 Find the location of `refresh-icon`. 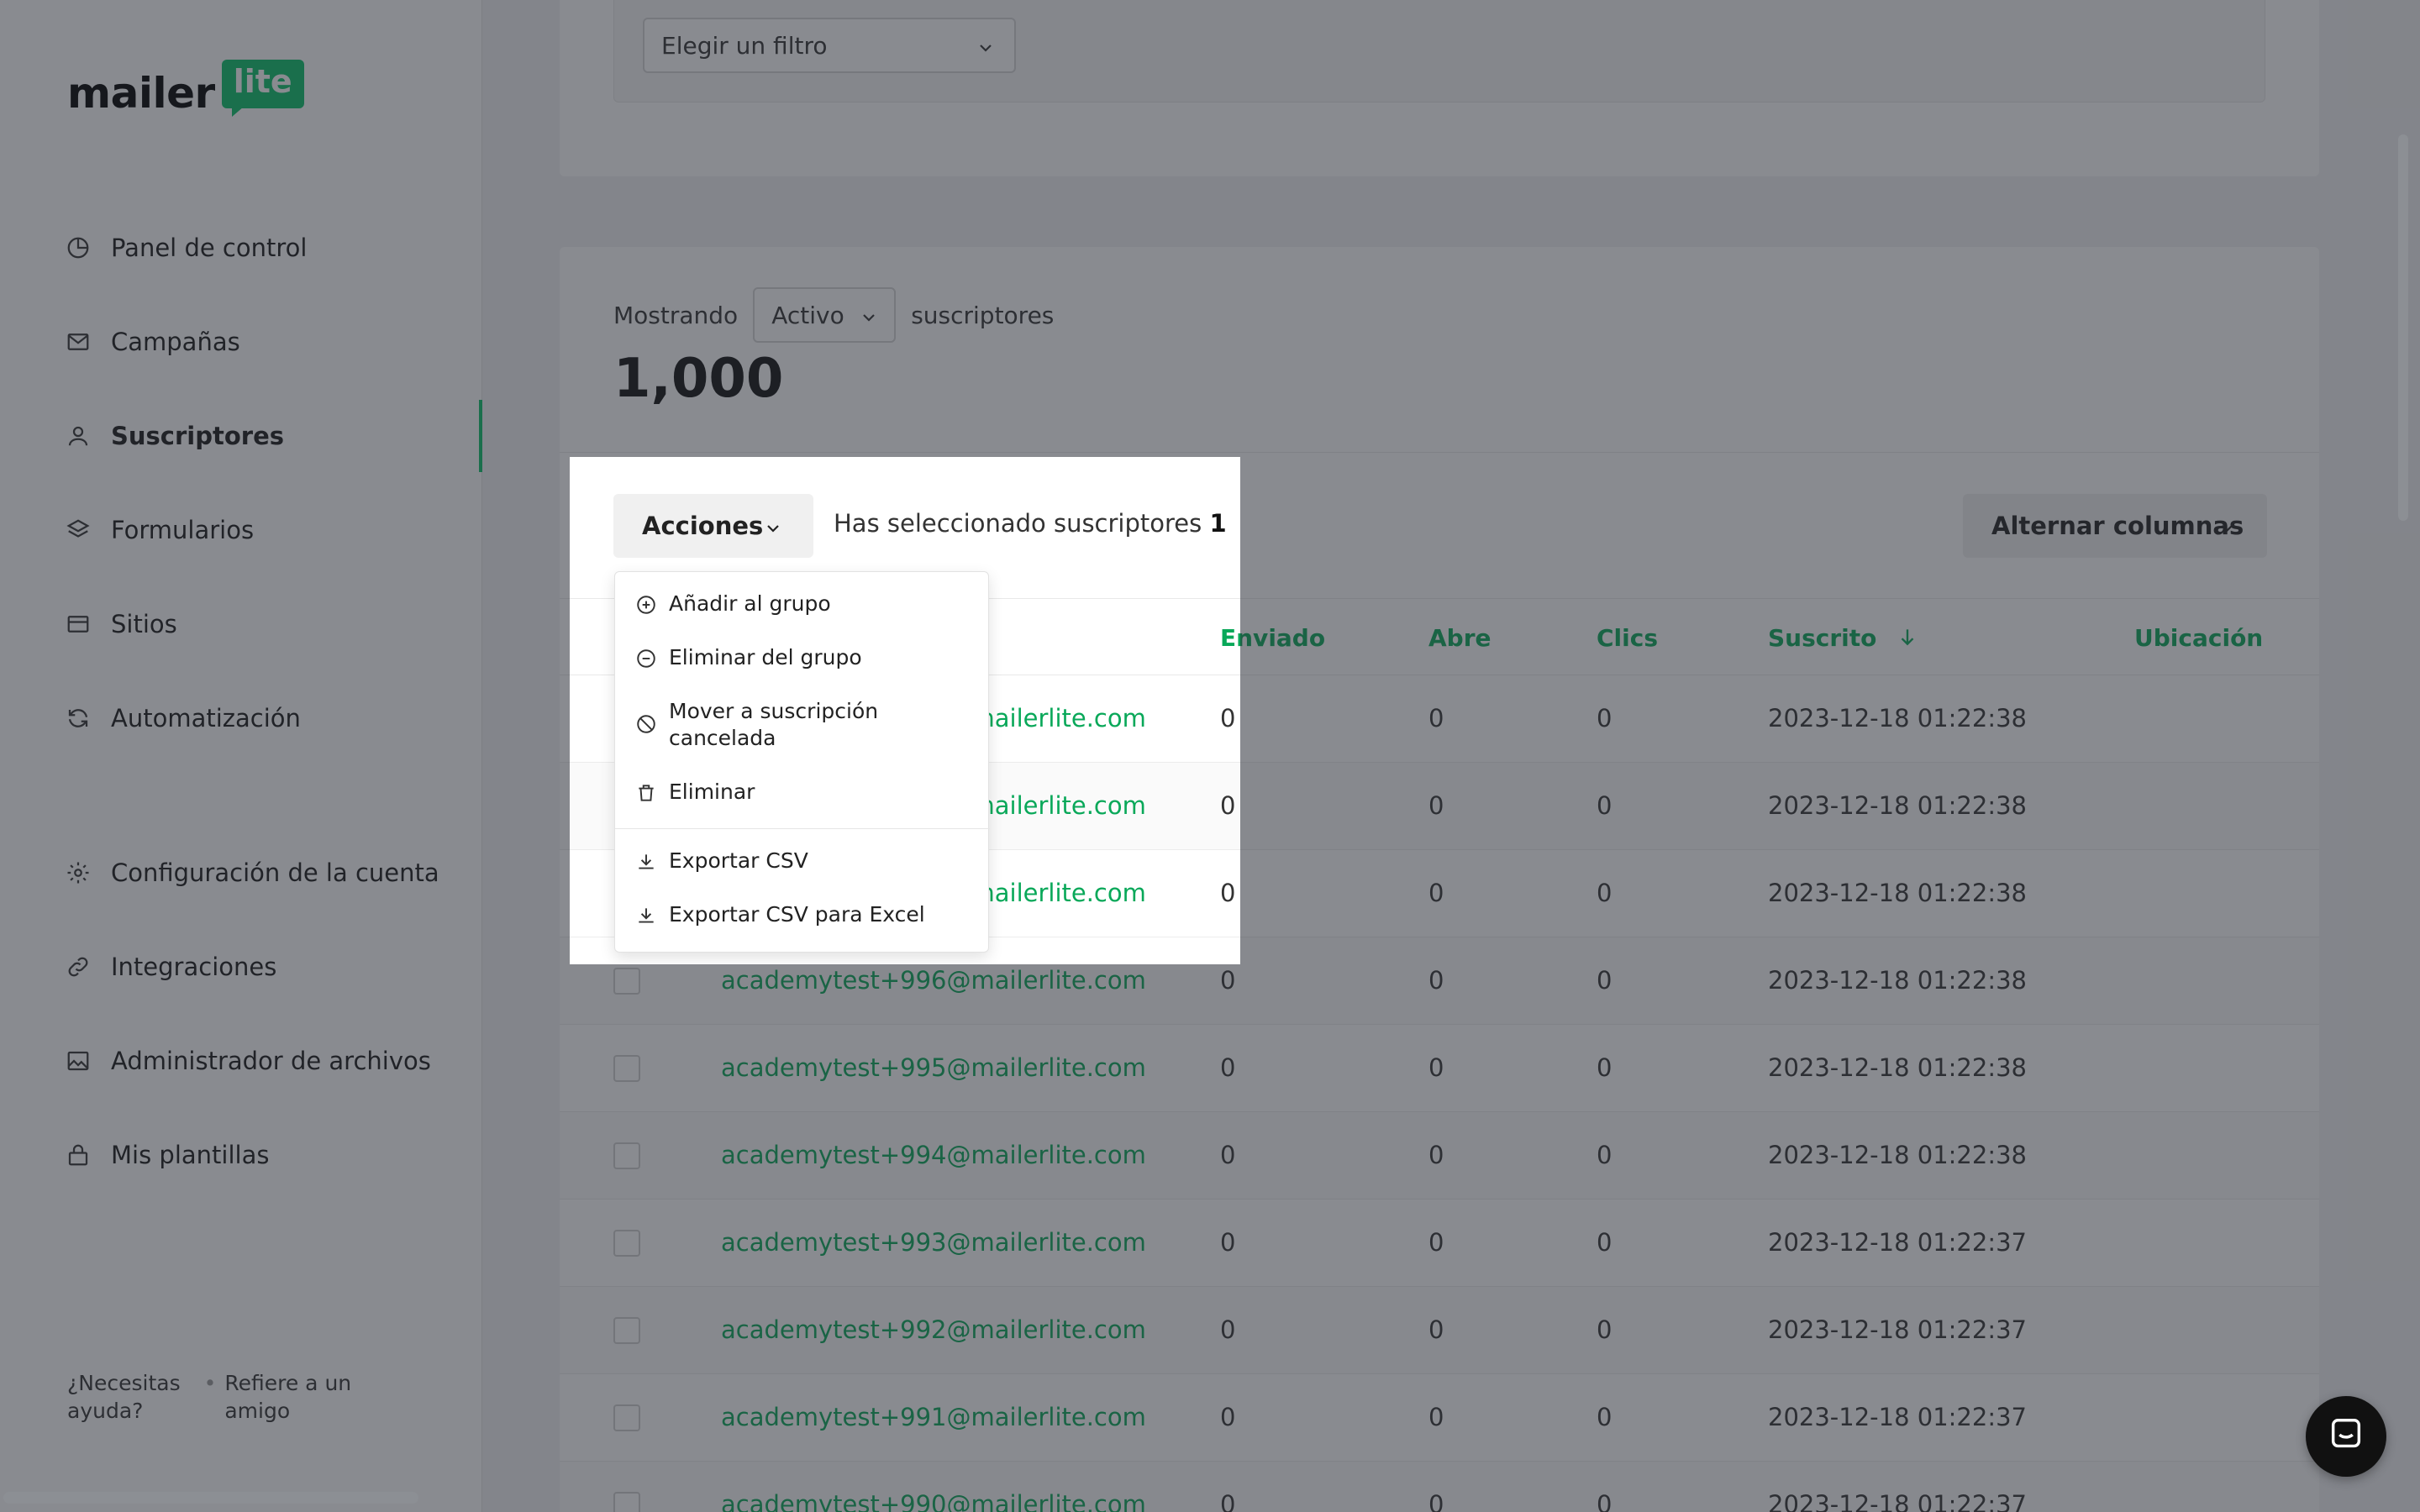

refresh-icon is located at coordinates (78, 718).